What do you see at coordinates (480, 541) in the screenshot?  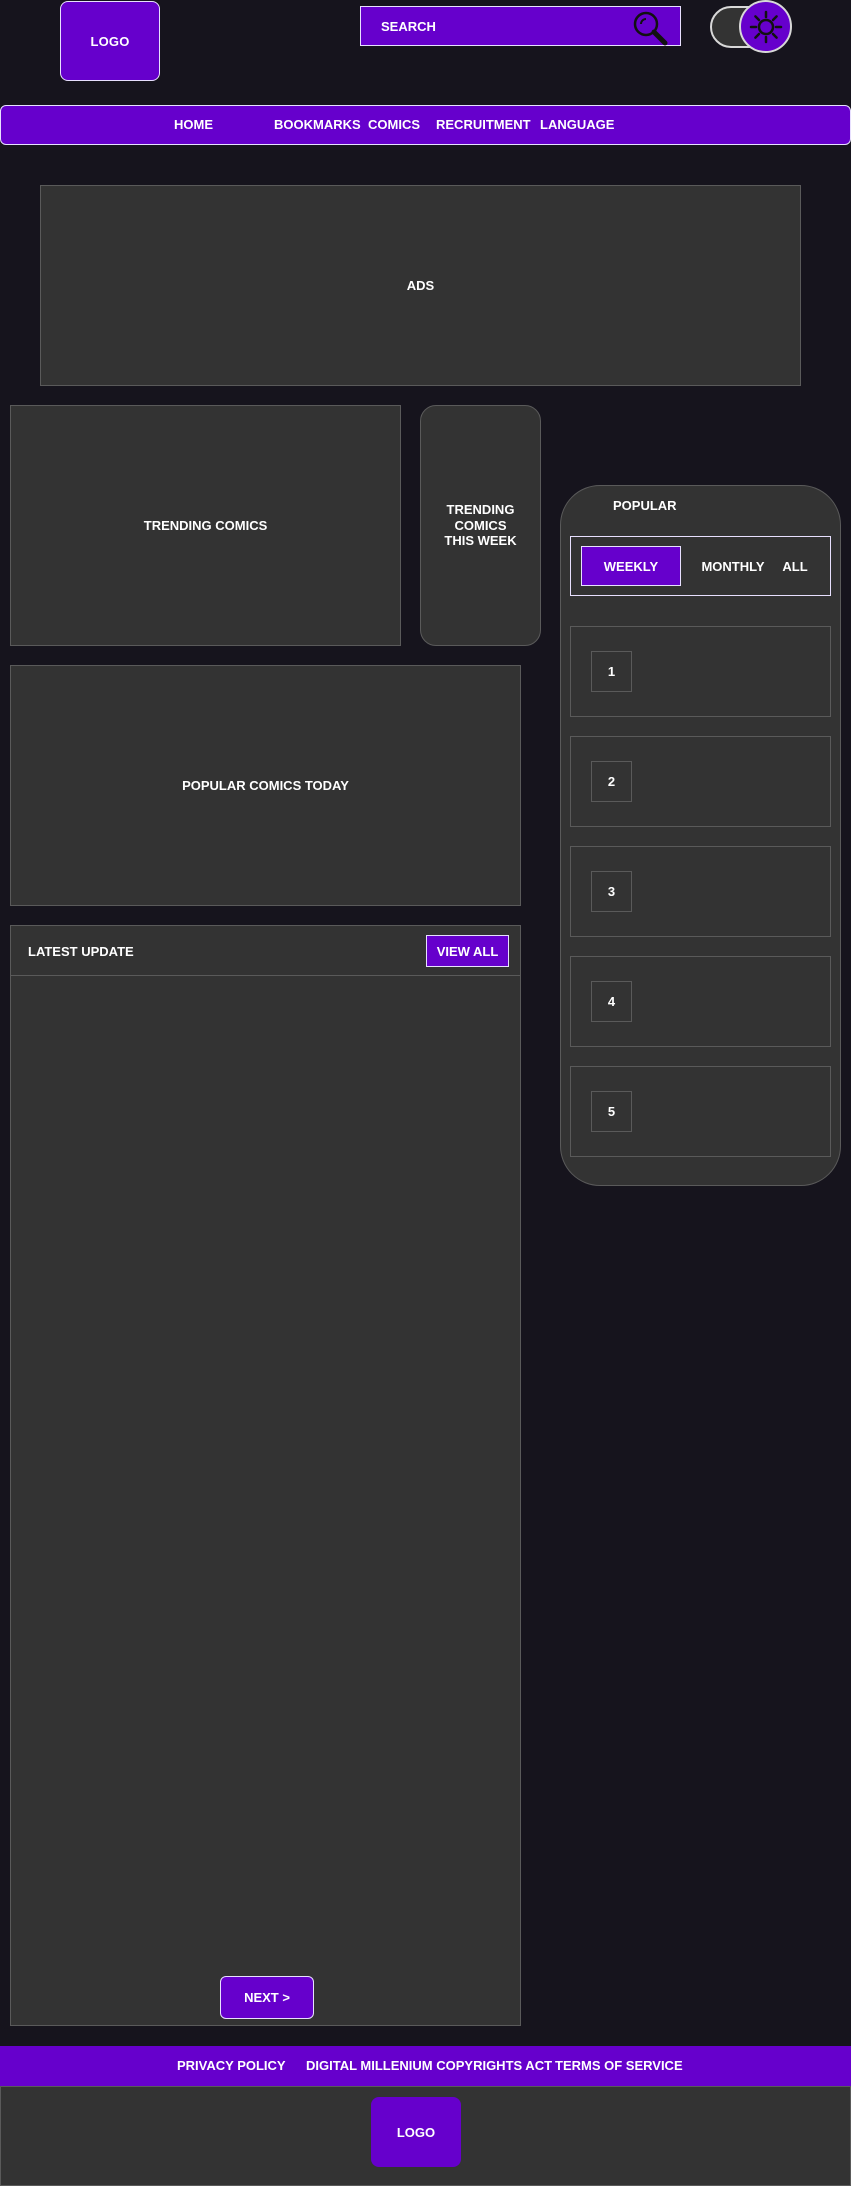 I see `trending-week-line-3: THIS WEEK` at bounding box center [480, 541].